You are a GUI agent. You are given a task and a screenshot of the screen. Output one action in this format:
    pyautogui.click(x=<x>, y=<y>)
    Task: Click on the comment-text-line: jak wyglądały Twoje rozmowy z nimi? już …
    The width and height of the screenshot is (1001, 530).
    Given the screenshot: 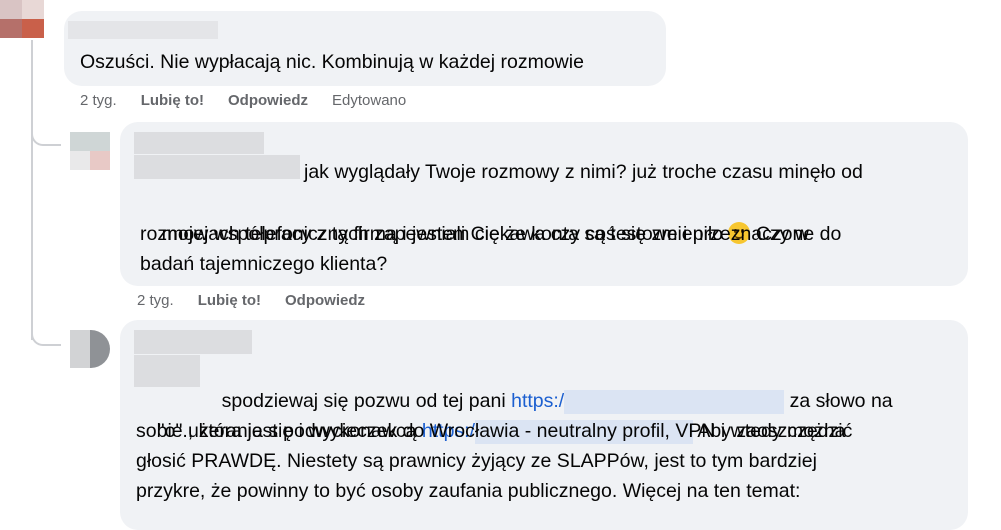 What is the action you would take?
    pyautogui.click(x=583, y=172)
    